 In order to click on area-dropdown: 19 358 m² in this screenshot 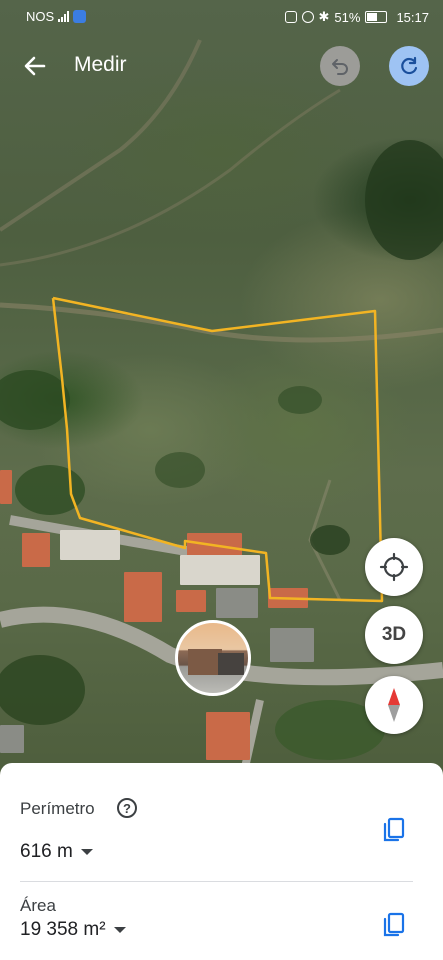, I will do `click(73, 930)`.